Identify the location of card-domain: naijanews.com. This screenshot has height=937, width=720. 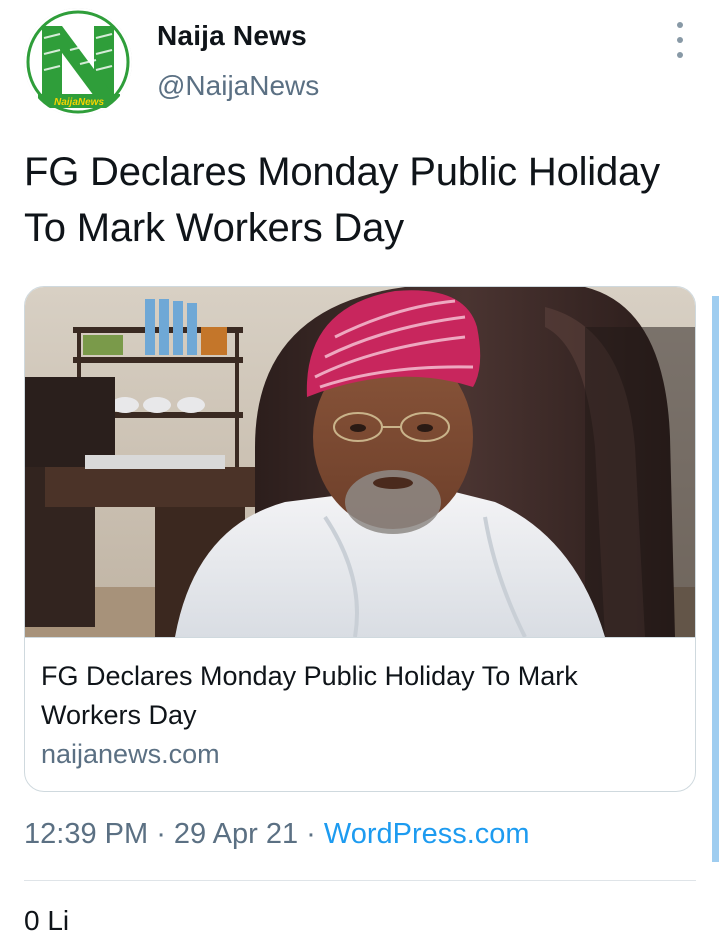
(130, 754).